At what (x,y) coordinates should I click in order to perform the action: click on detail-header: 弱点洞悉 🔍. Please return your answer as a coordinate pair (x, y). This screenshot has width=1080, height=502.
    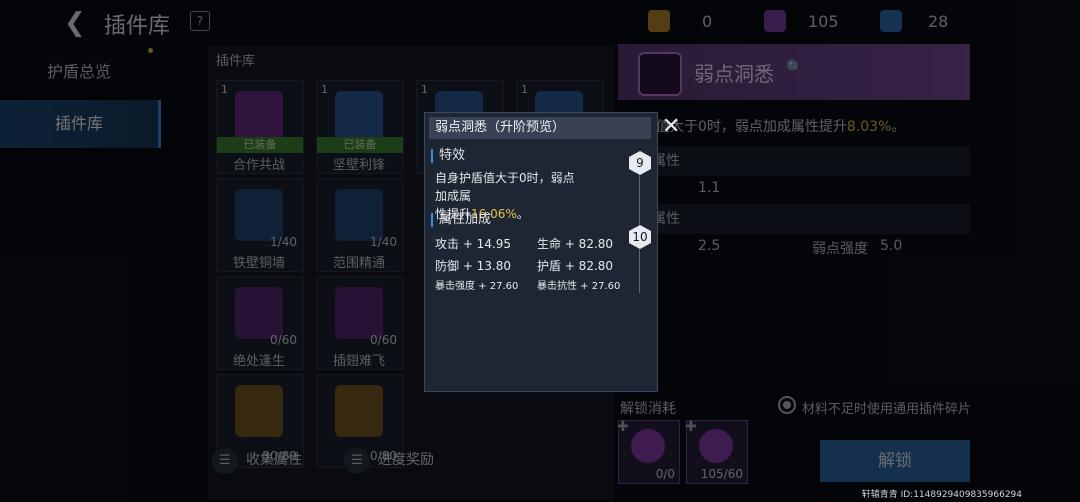
    Looking at the image, I should click on (794, 72).